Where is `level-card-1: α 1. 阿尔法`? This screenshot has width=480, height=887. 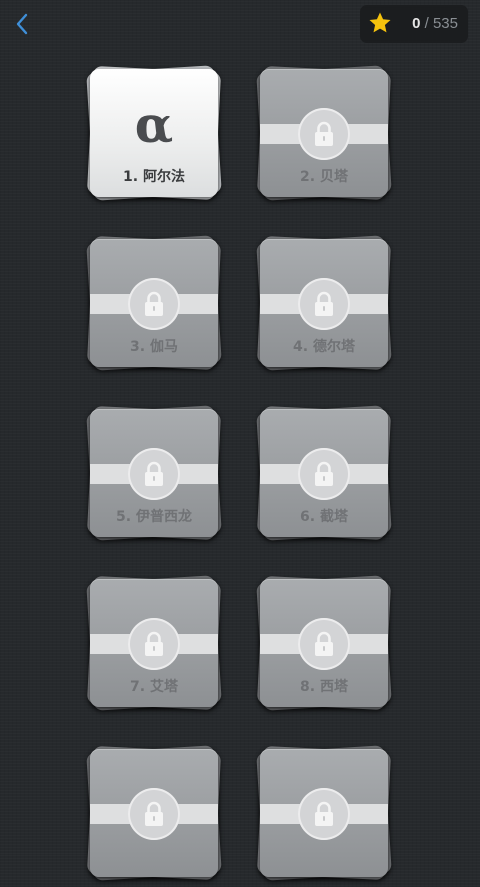 level-card-1: α 1. 阿尔法 is located at coordinates (156, 136).